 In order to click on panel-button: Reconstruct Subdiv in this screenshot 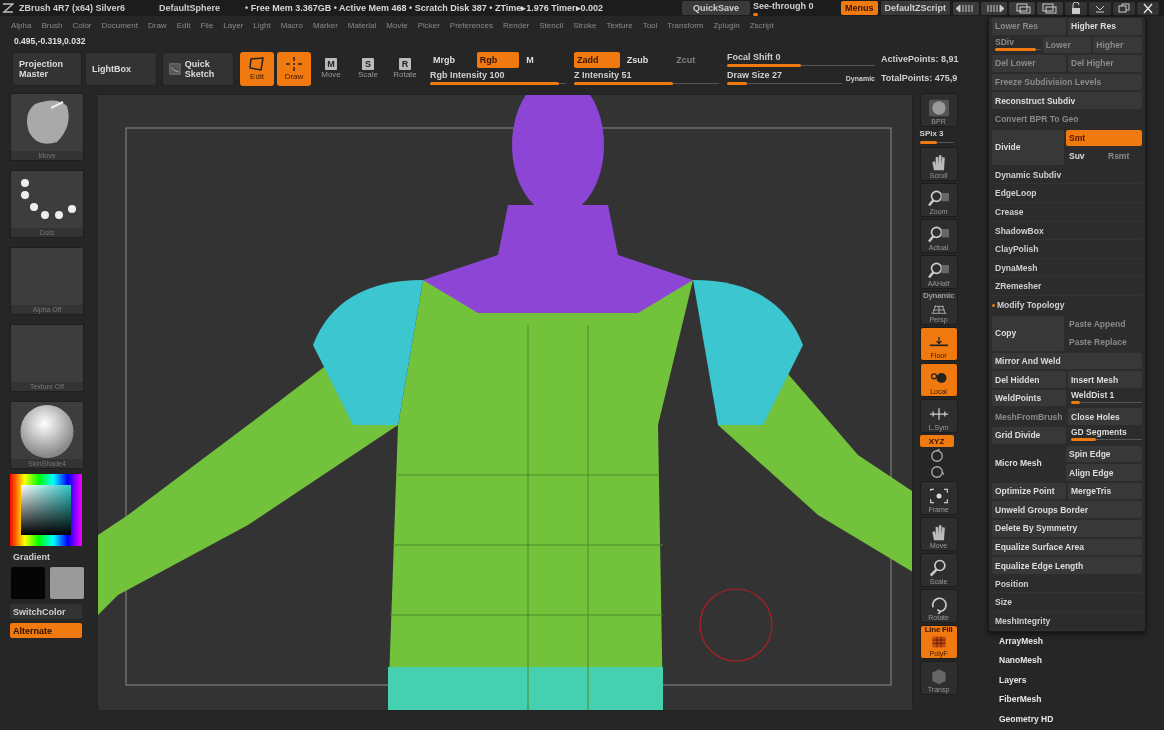, I will do `click(1067, 100)`.